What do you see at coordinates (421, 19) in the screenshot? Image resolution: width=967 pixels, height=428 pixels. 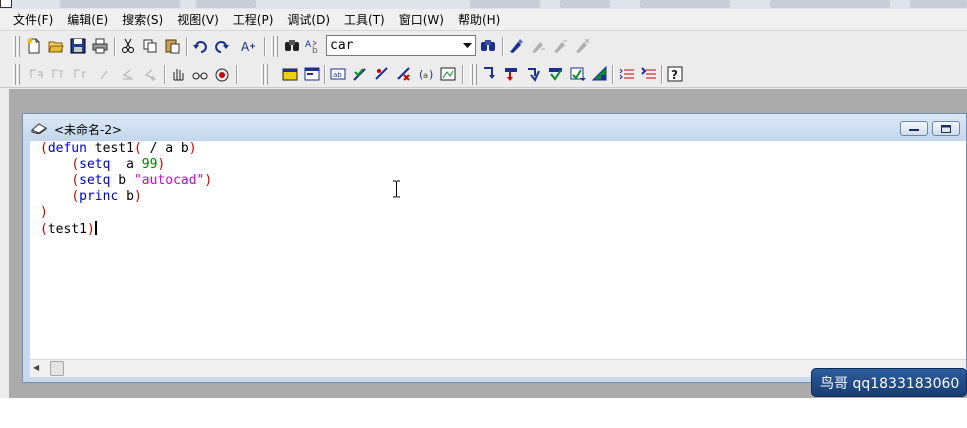 I see `menu-window: 窗口(W)` at bounding box center [421, 19].